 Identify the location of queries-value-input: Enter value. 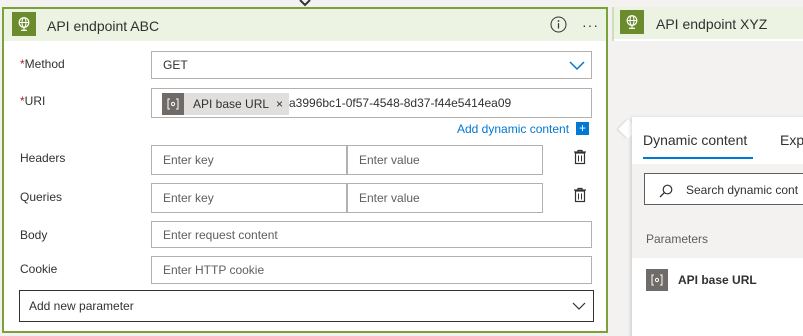
(445, 198).